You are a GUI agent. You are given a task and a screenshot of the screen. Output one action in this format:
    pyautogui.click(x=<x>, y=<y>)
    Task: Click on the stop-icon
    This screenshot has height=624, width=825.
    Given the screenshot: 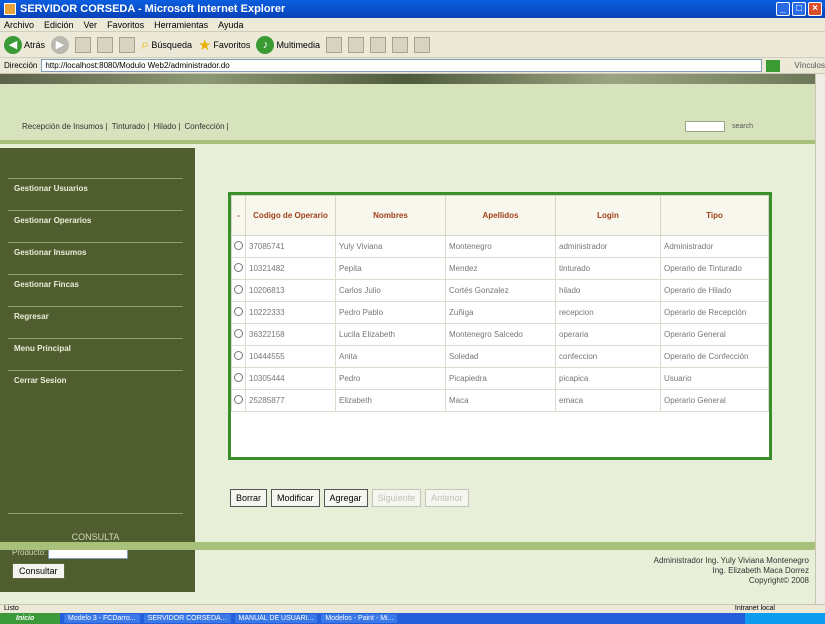 What is the action you would take?
    pyautogui.click(x=83, y=44)
    